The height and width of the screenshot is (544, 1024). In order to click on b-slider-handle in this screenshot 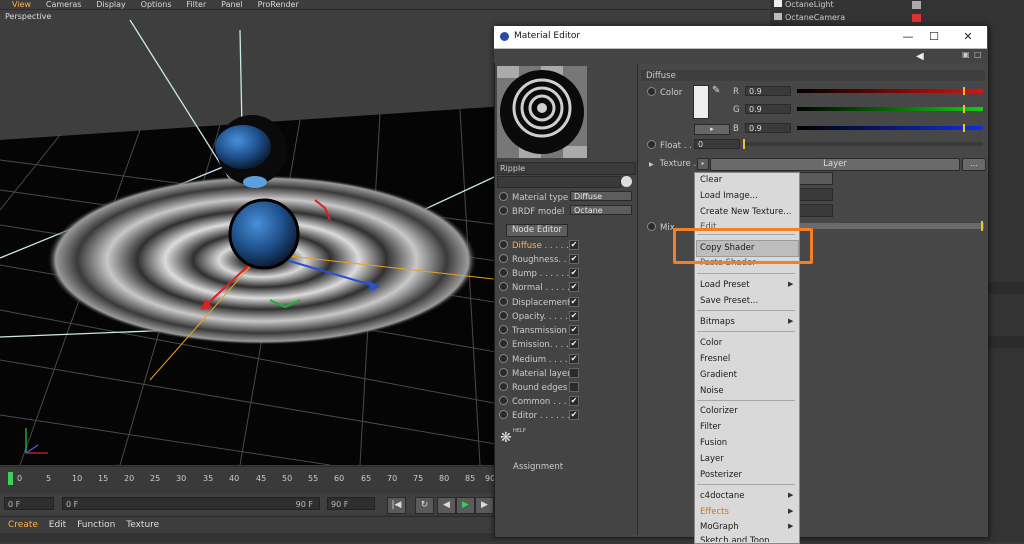, I will do `click(964, 128)`.